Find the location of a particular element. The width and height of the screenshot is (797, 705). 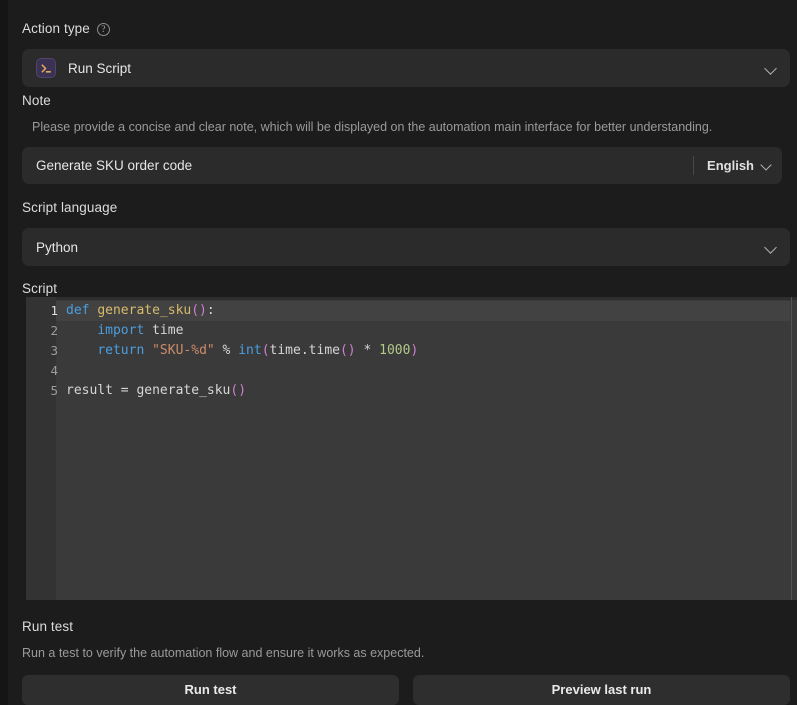

code-token: % is located at coordinates (226, 350).